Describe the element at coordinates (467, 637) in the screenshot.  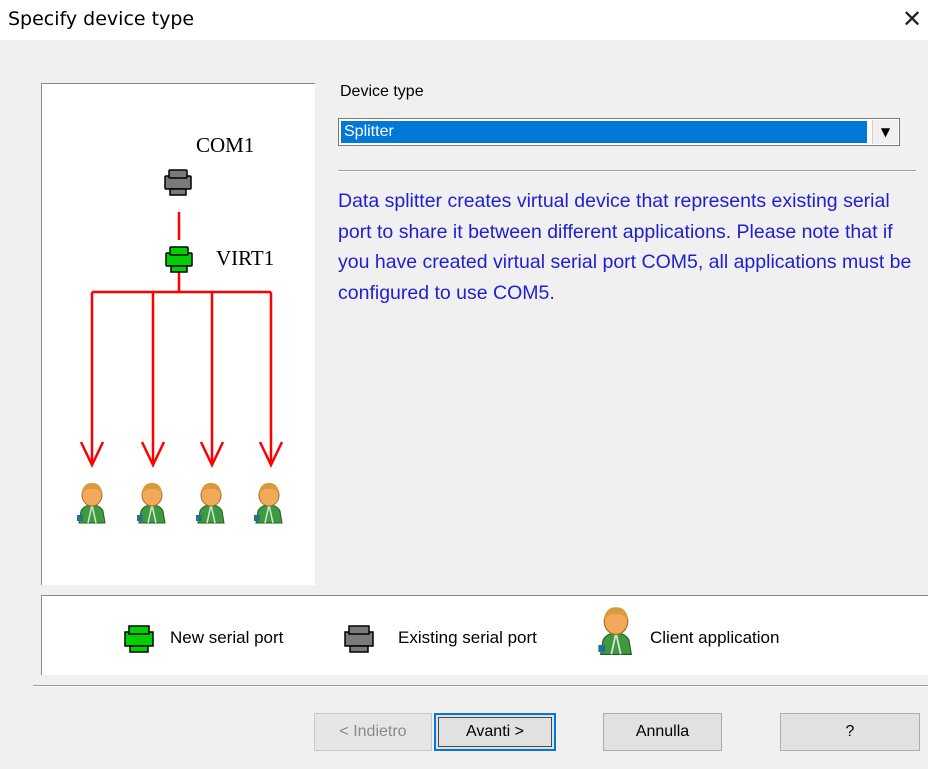
I see `legend-existing-port: Existing serial port` at that location.